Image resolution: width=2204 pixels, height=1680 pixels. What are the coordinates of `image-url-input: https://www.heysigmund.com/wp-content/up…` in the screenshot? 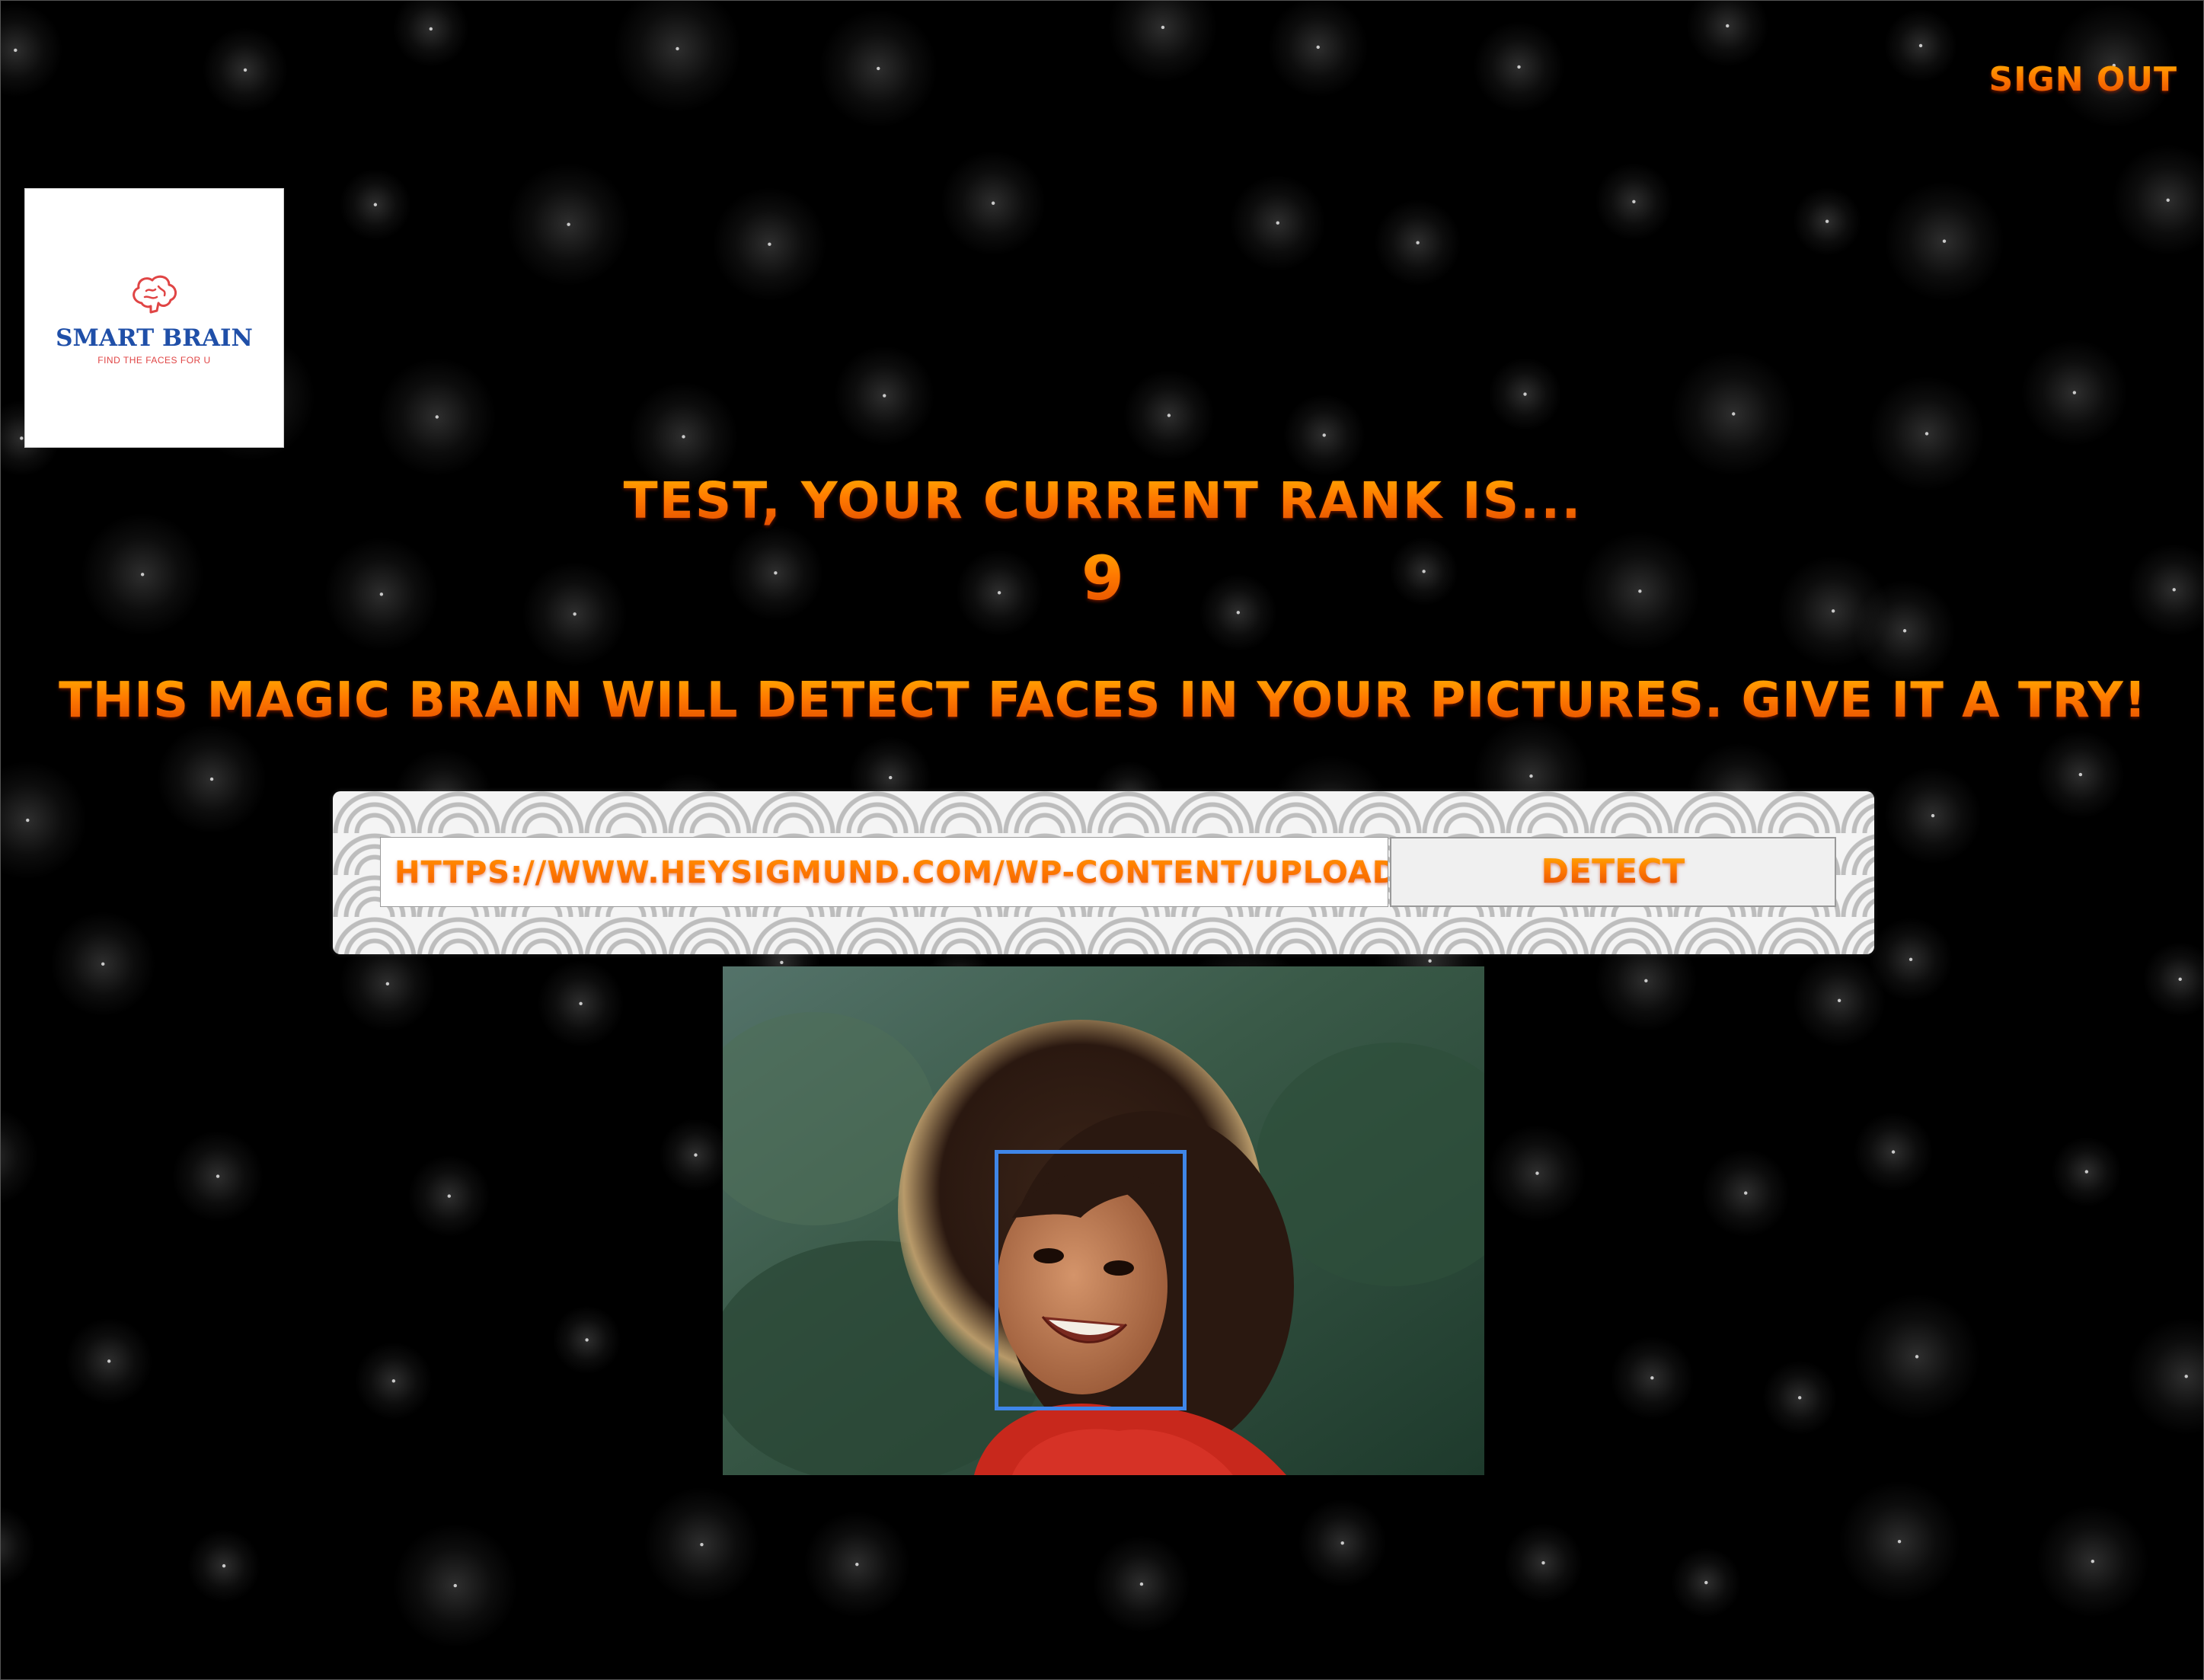 It's located at (884, 872).